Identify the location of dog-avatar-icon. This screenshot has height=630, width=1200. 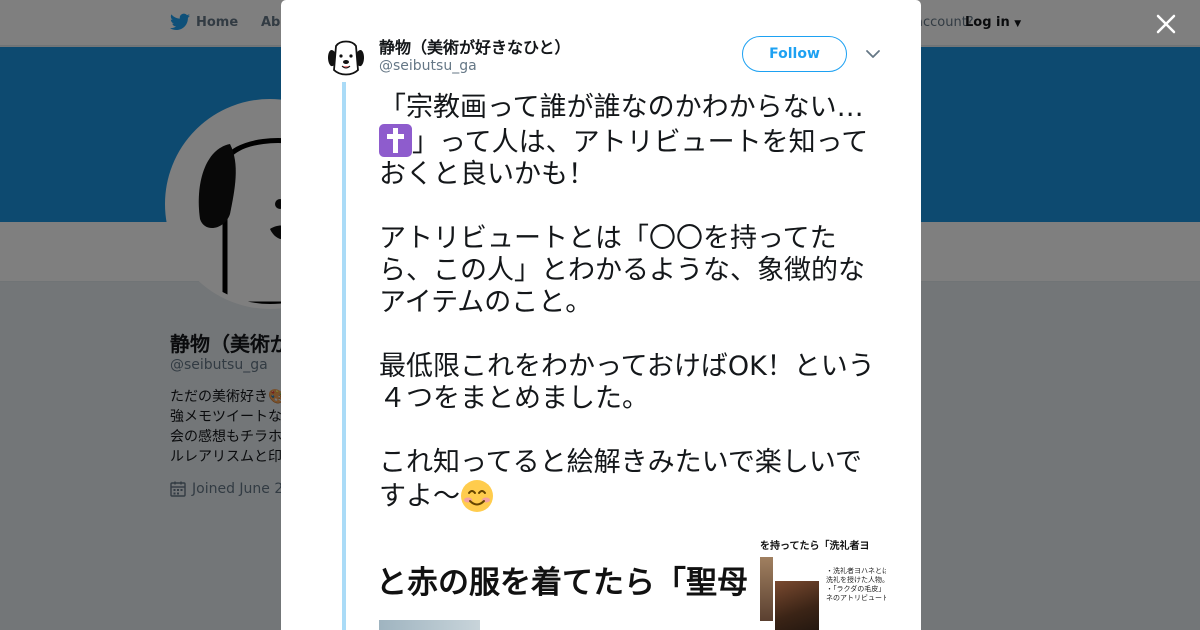
(346, 57).